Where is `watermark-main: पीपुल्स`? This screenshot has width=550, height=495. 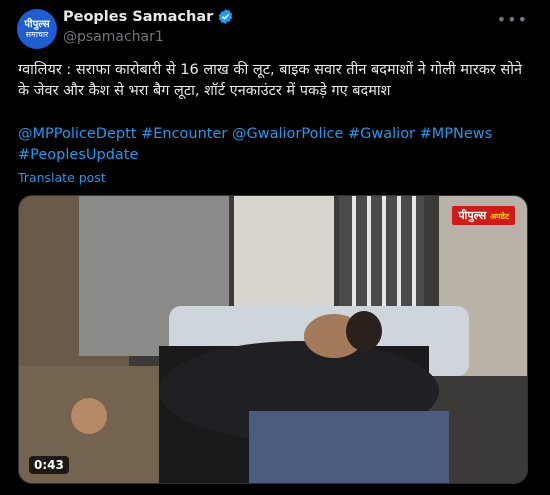 watermark-main: पीपुल्स is located at coordinates (472, 215).